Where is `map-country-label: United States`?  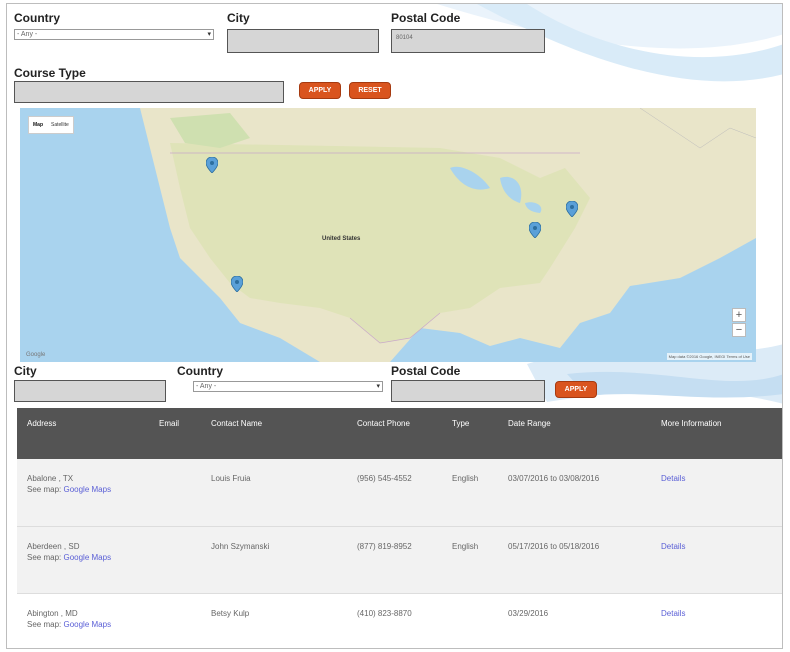
map-country-label: United States is located at coordinates (341, 239).